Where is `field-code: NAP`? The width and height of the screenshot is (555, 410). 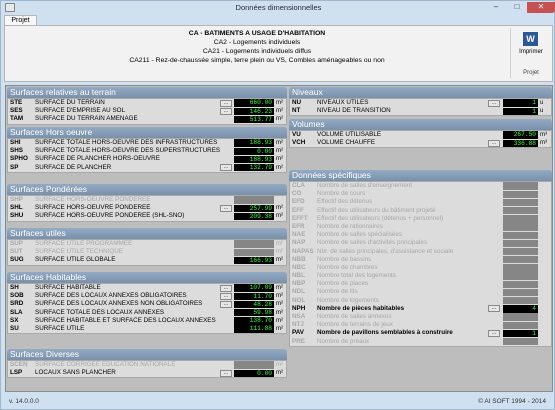
field-code: NAP is located at coordinates (299, 243).